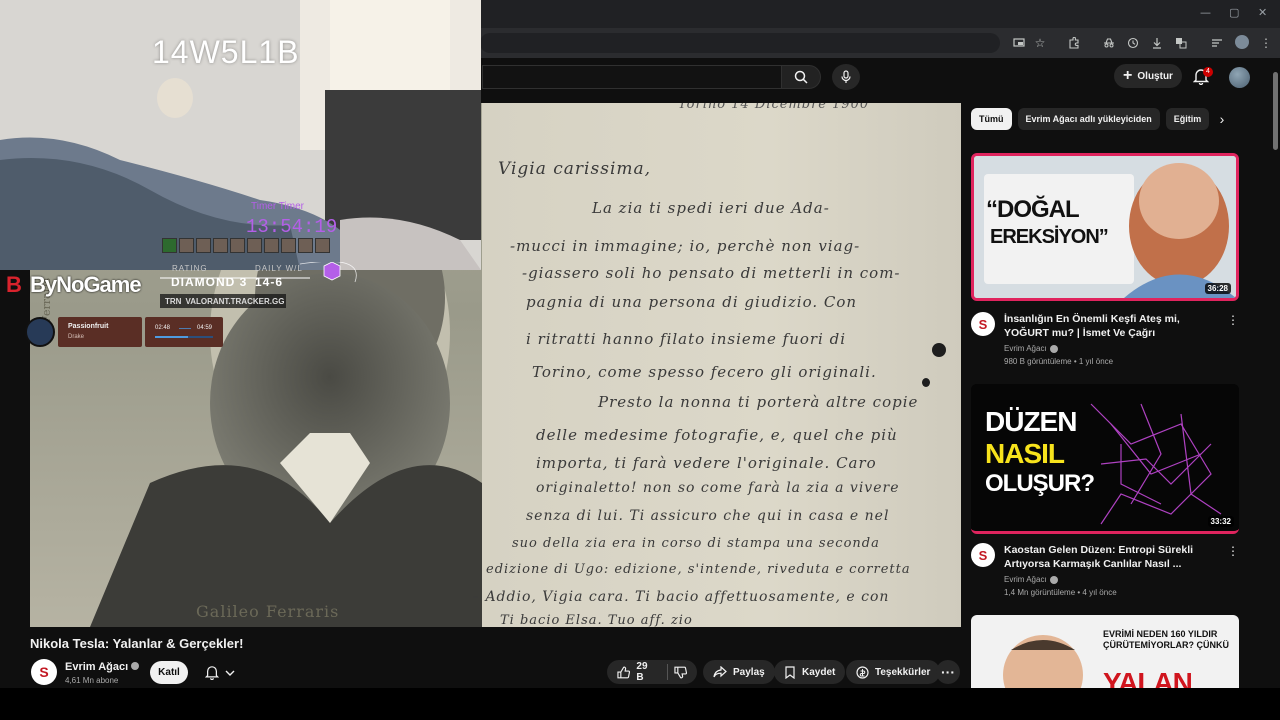 The width and height of the screenshot is (1280, 720). What do you see at coordinates (646, 672) in the screenshot?
I see `like-count: 29 B` at bounding box center [646, 672].